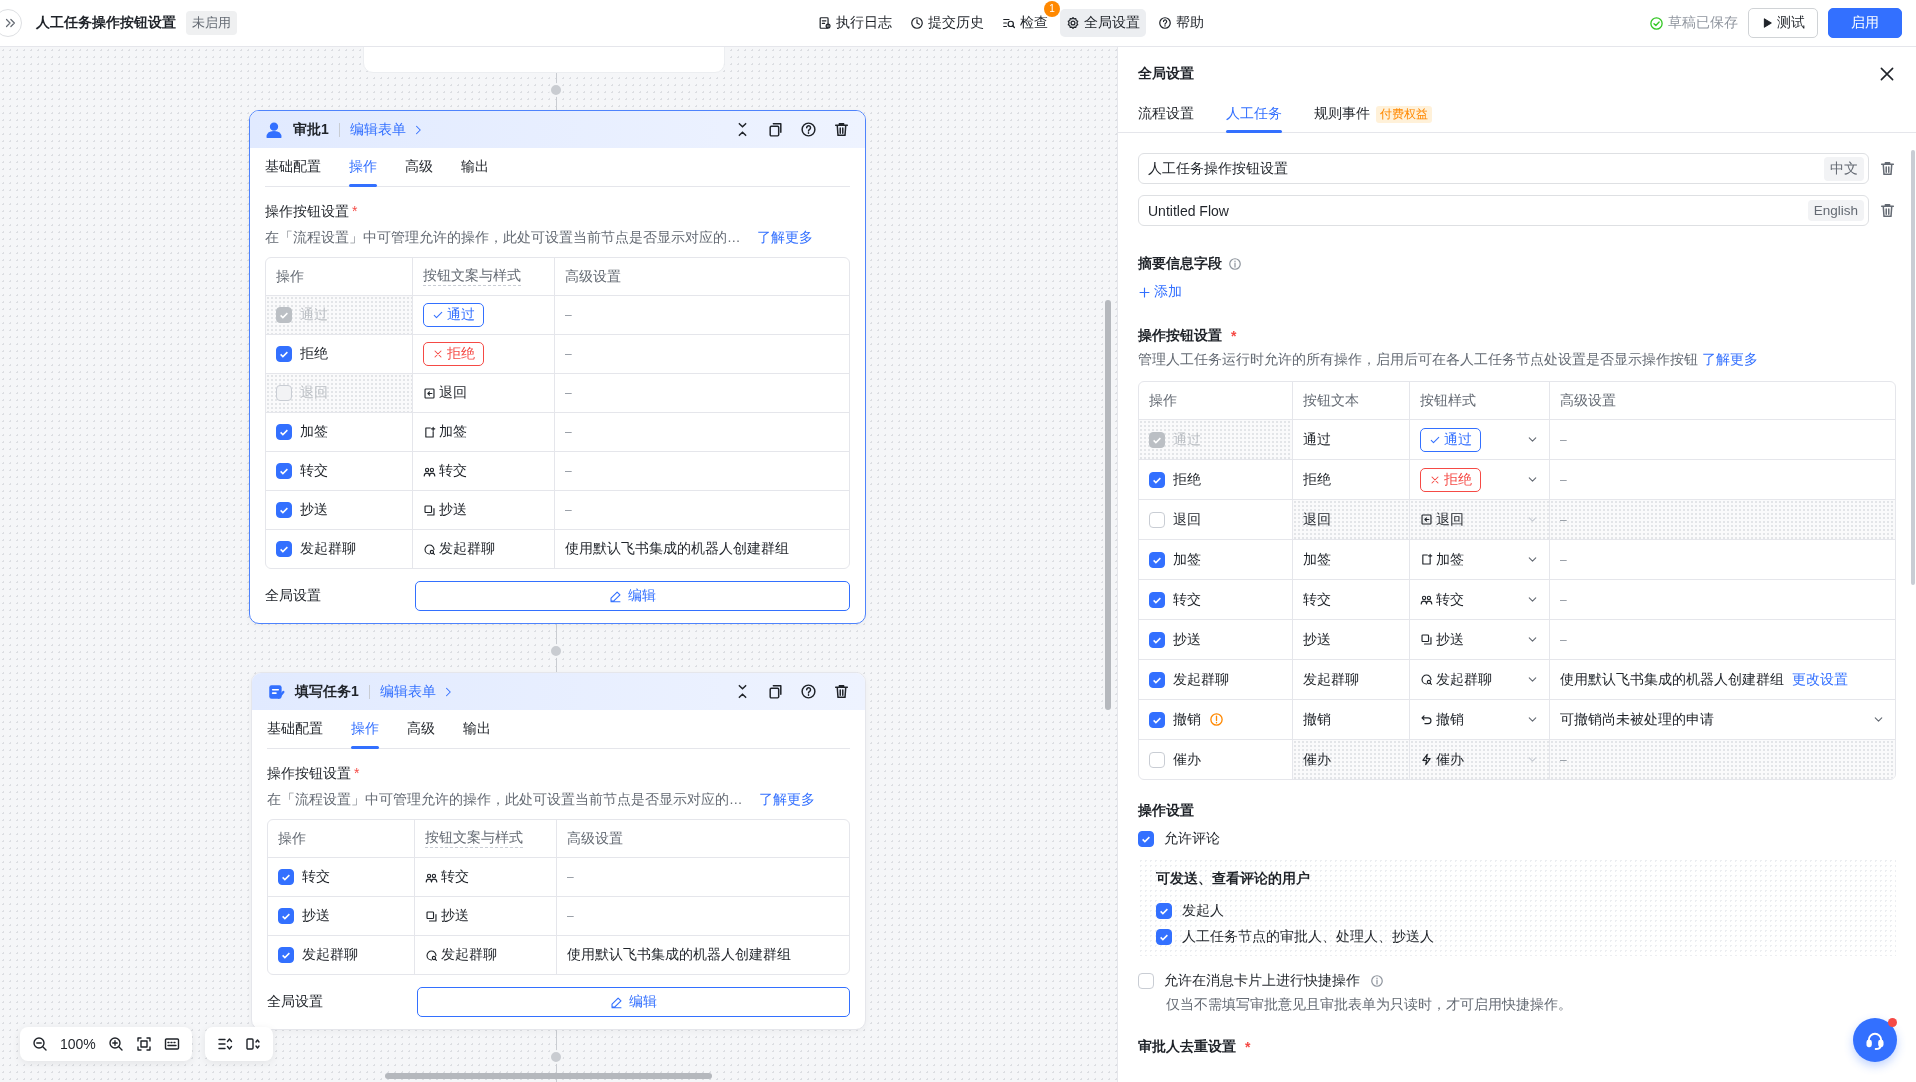 The width and height of the screenshot is (1916, 1082). Describe the element at coordinates (1820, 679) in the screenshot. I see `change-settings-link: 更改设置` at that location.